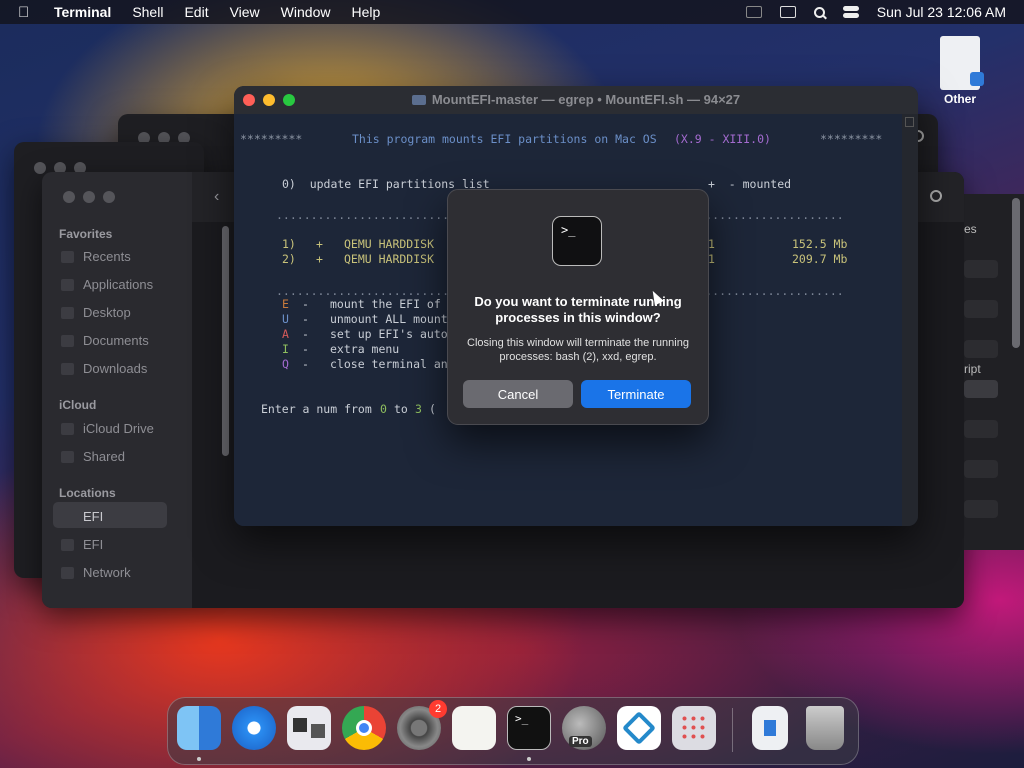 The height and width of the screenshot is (768, 1024). What do you see at coordinates (909, 122) in the screenshot?
I see `scrollbar-thumb` at bounding box center [909, 122].